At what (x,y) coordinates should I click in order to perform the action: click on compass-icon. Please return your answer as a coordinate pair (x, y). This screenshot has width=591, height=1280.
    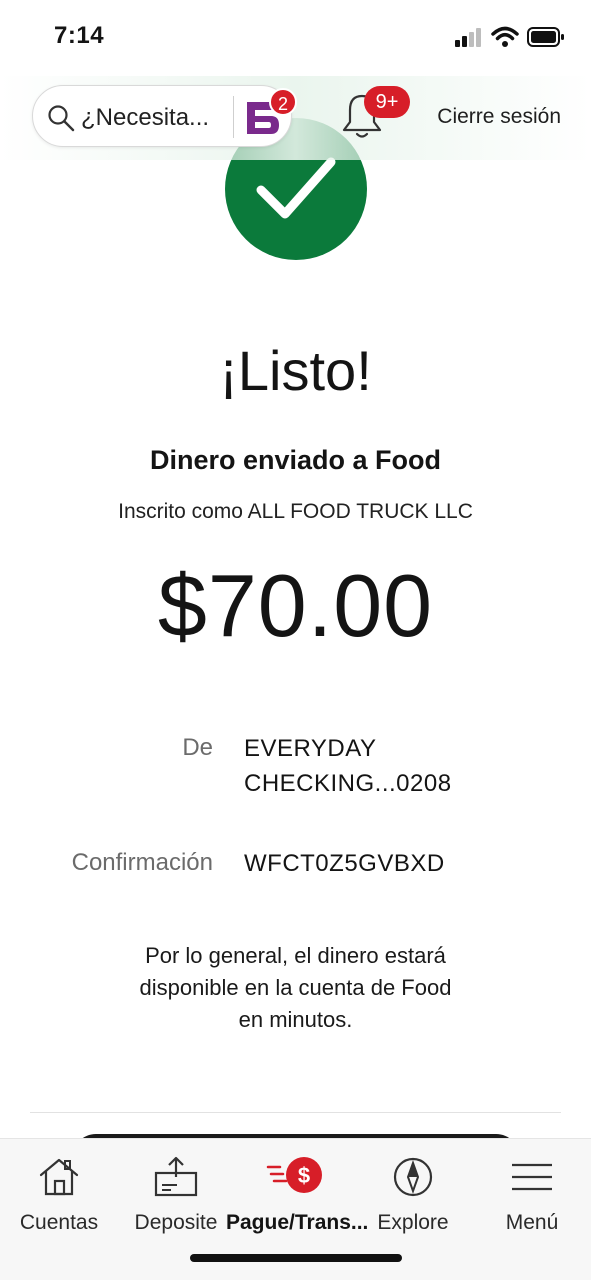
    Looking at the image, I should click on (413, 1179).